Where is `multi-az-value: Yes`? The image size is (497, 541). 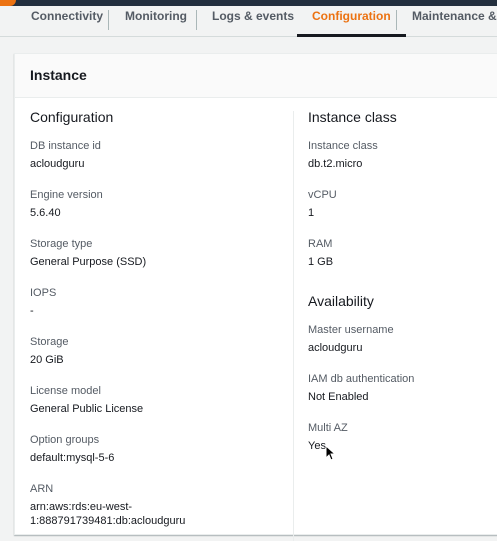 multi-az-value: Yes is located at coordinates (317, 446).